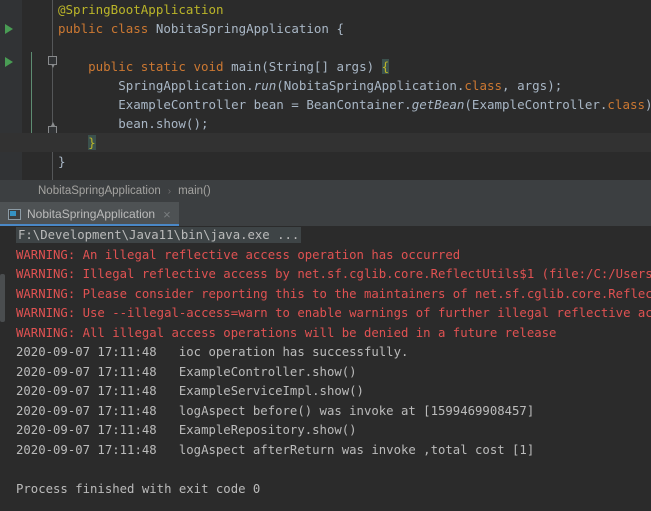 The height and width of the screenshot is (511, 651). Describe the element at coordinates (99, 191) in the screenshot. I see `breadcrumb-class: NobitaSpringApplication` at that location.